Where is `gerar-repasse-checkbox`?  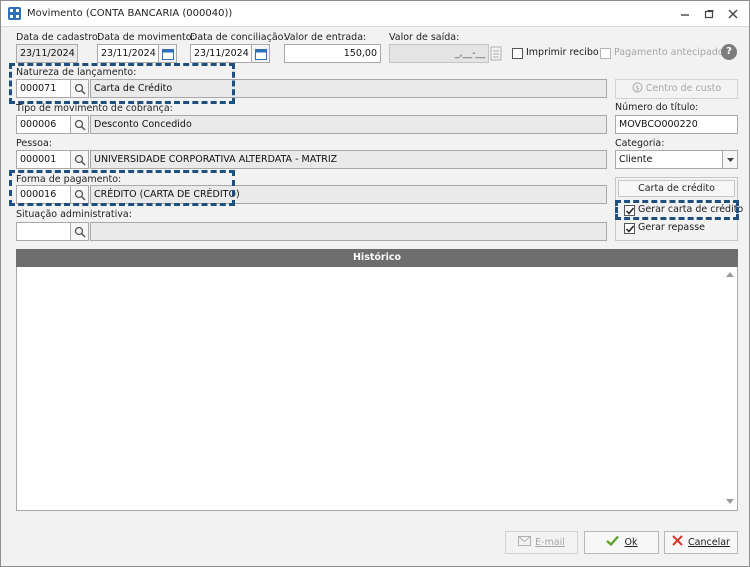
gerar-repasse-checkbox is located at coordinates (629, 228).